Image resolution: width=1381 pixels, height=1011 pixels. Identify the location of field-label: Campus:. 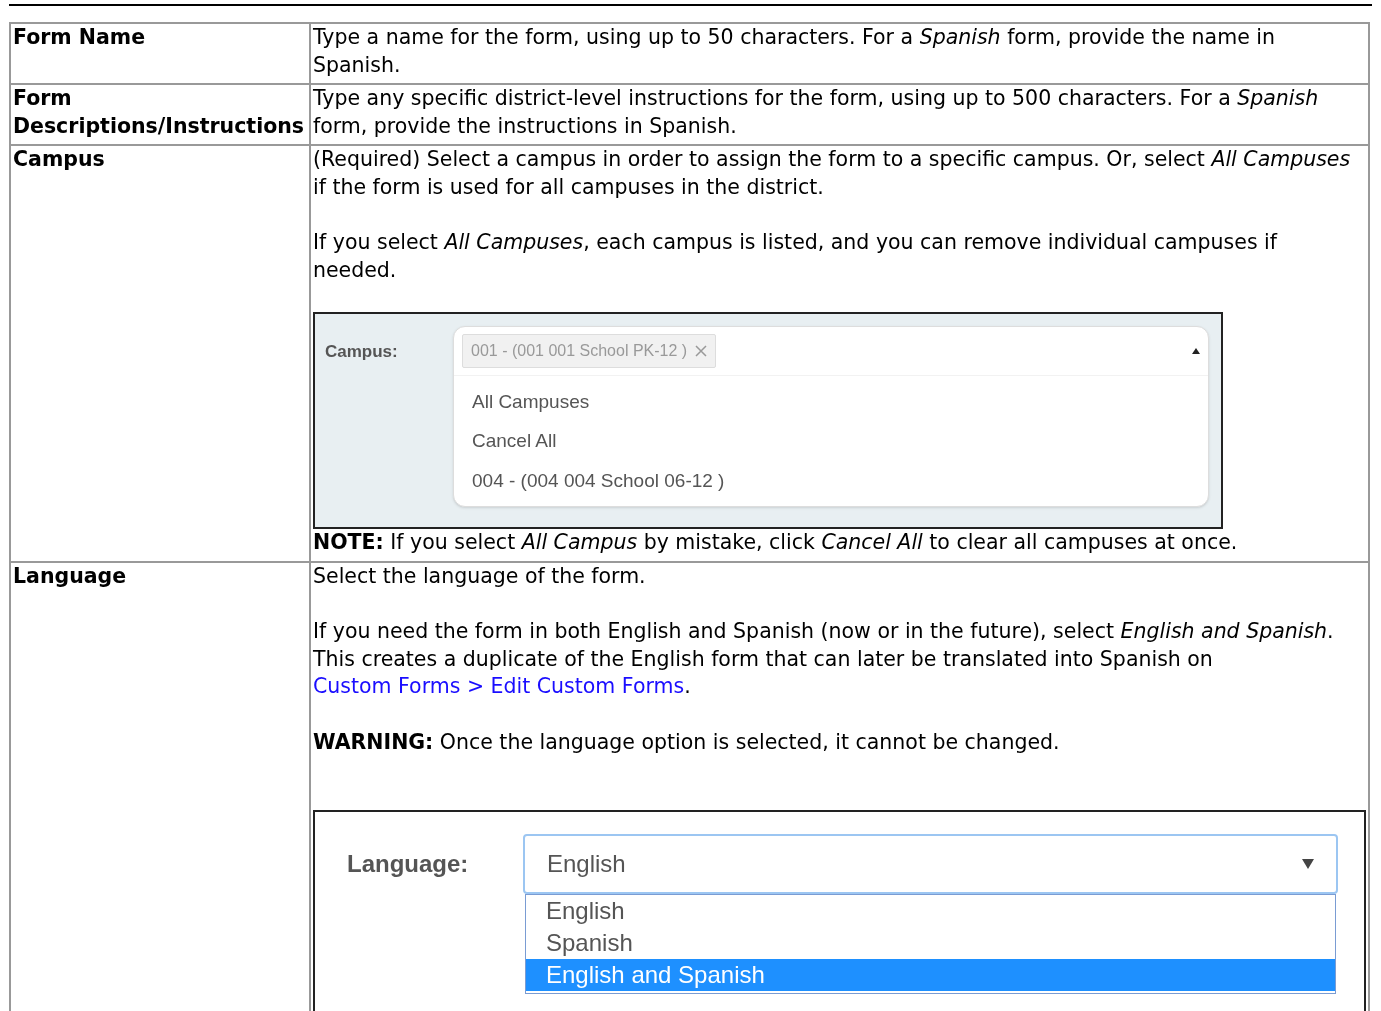
(362, 352).